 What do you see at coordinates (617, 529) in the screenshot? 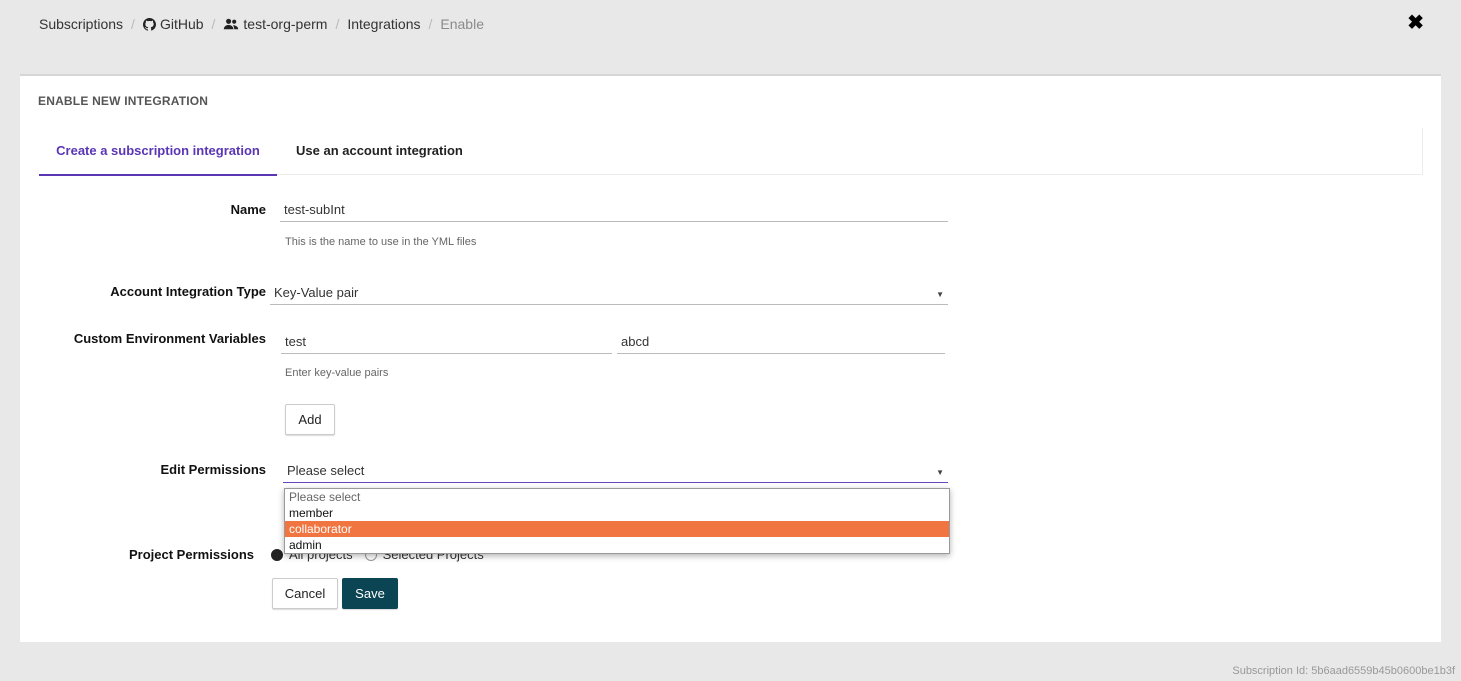
I see `option-collaborator: collaborator` at bounding box center [617, 529].